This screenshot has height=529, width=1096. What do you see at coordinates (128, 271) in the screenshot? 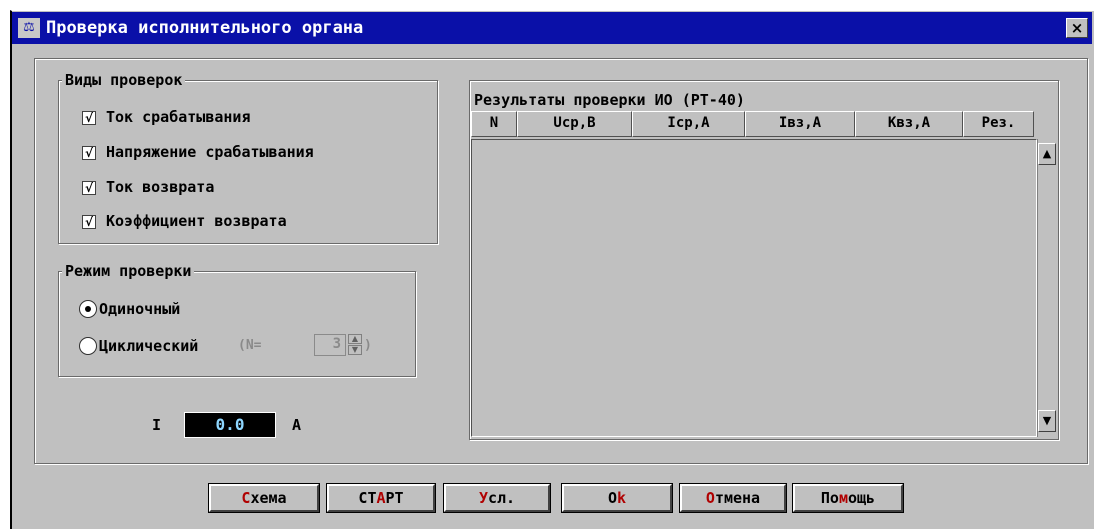
I see `check-mode-legend: Режим проверки` at bounding box center [128, 271].